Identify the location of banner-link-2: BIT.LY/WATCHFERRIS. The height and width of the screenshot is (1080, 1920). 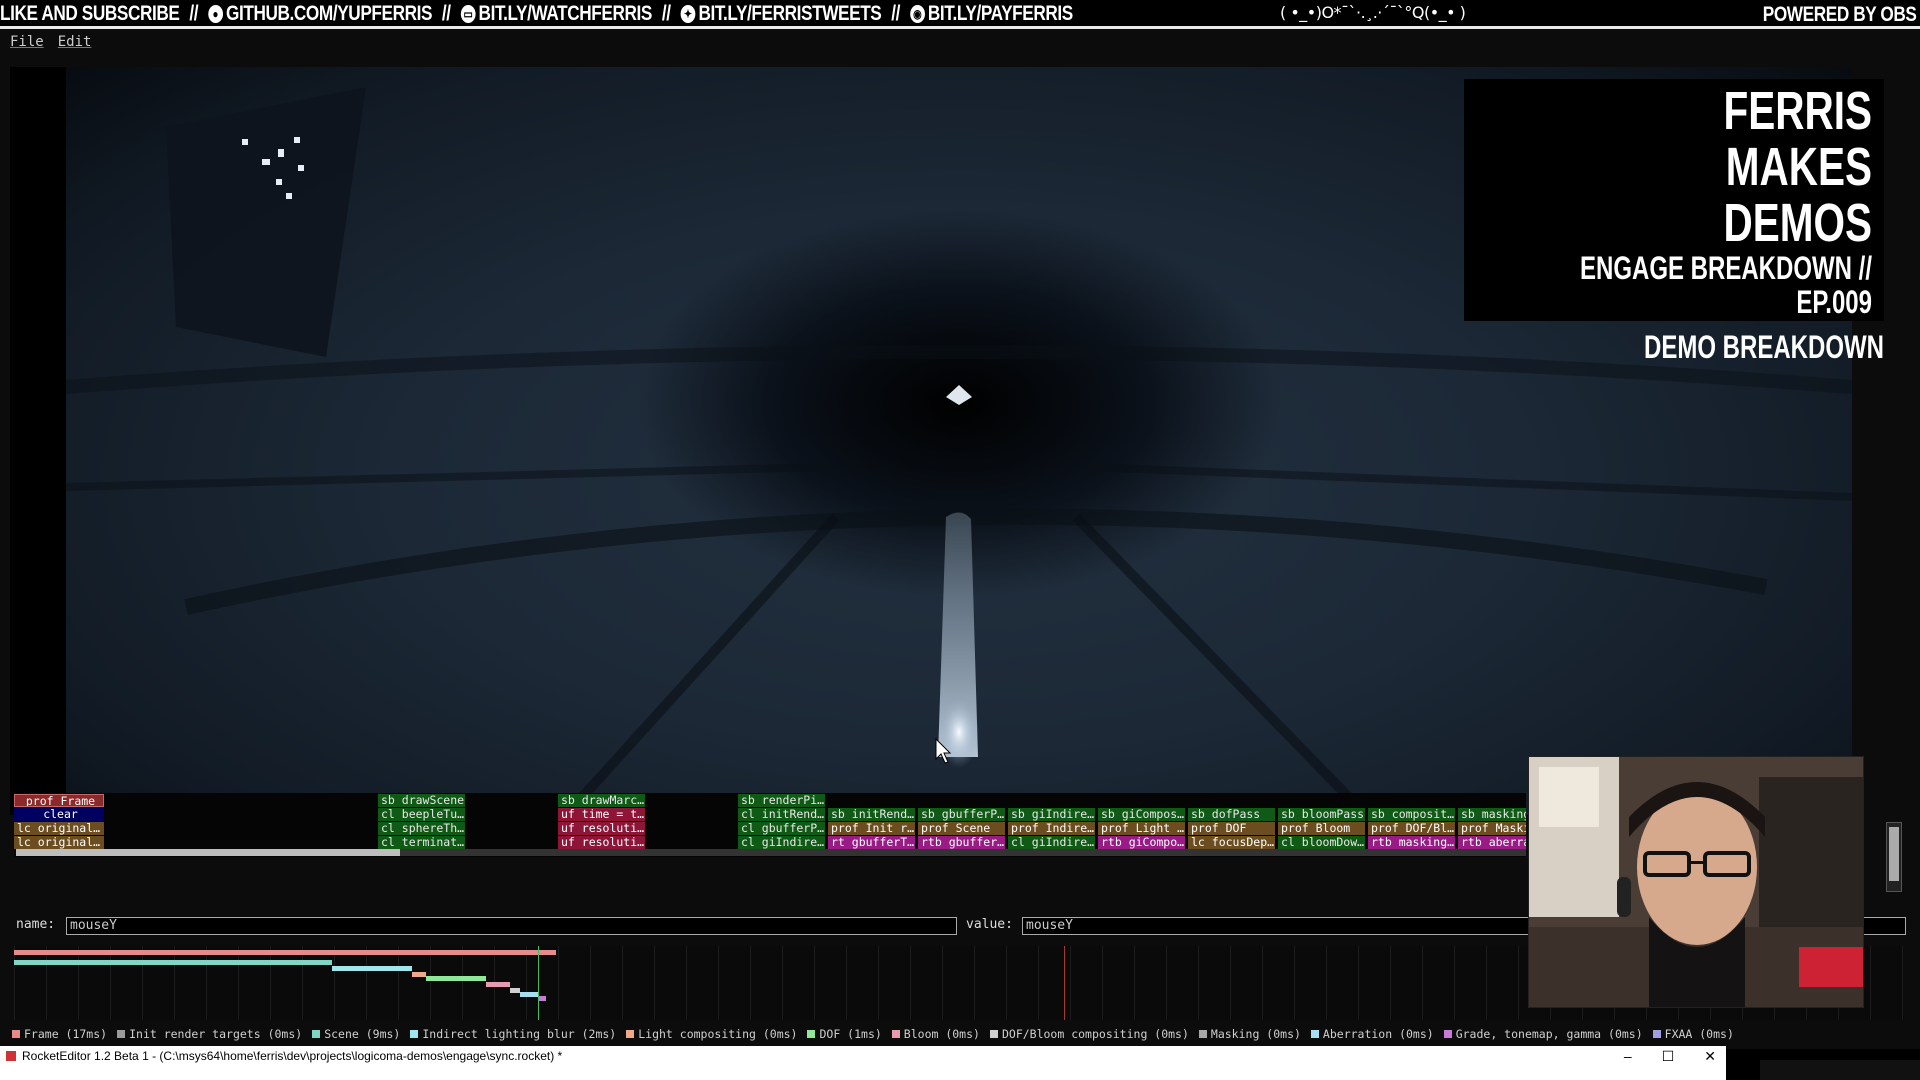
(566, 14).